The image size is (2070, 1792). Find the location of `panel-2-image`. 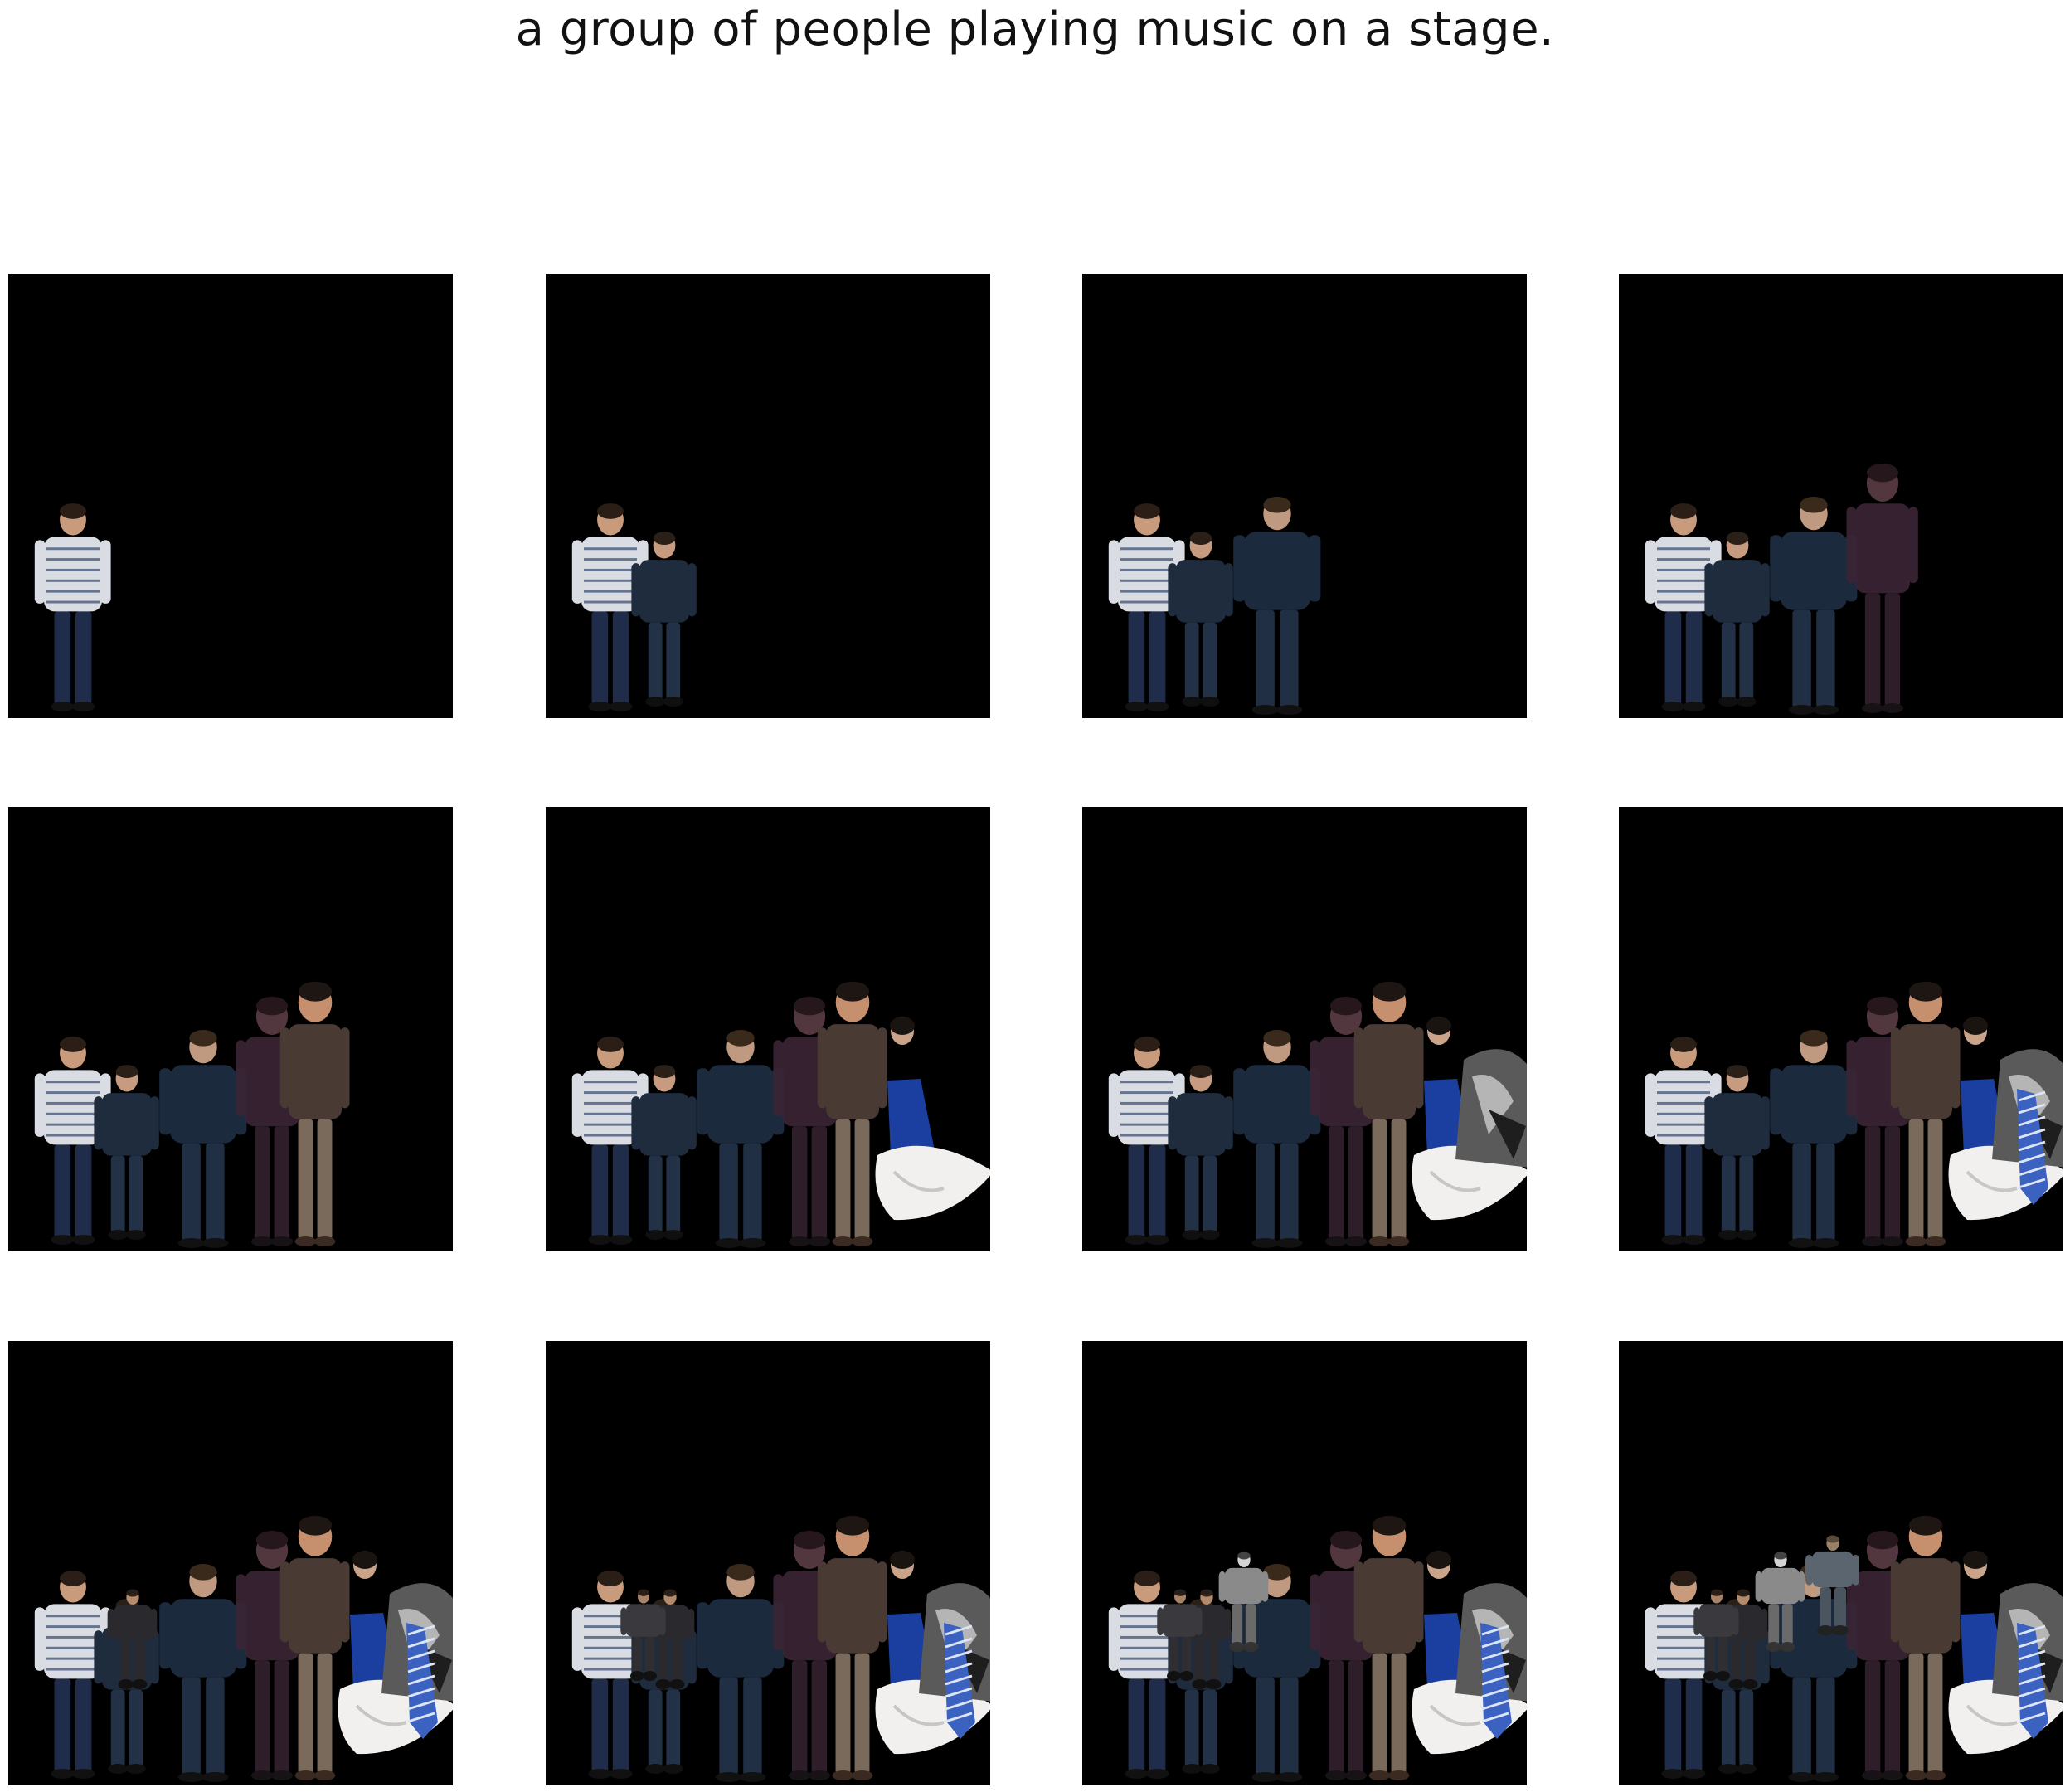

panel-2-image is located at coordinates (634, 607).